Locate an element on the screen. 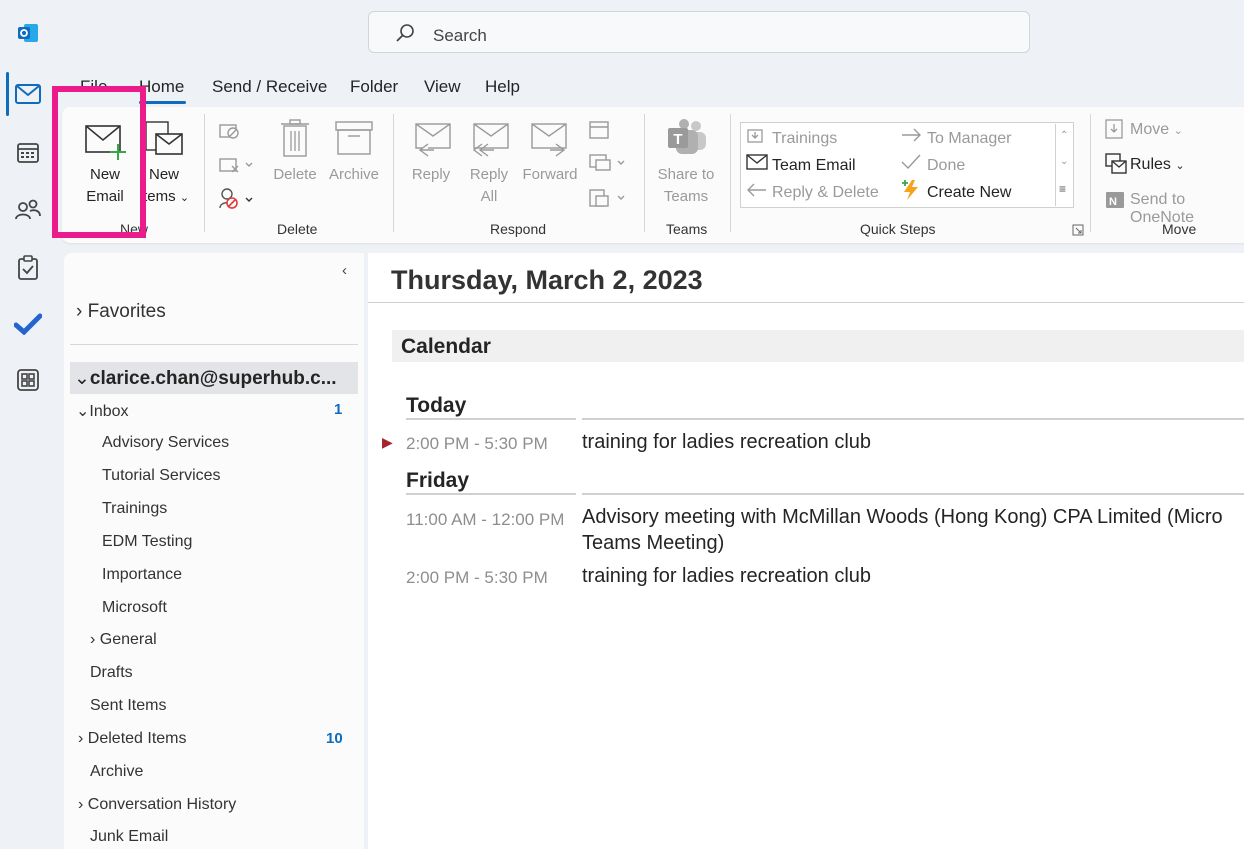 This screenshot has width=1244, height=849. reply-all-icon is located at coordinates (490, 140).